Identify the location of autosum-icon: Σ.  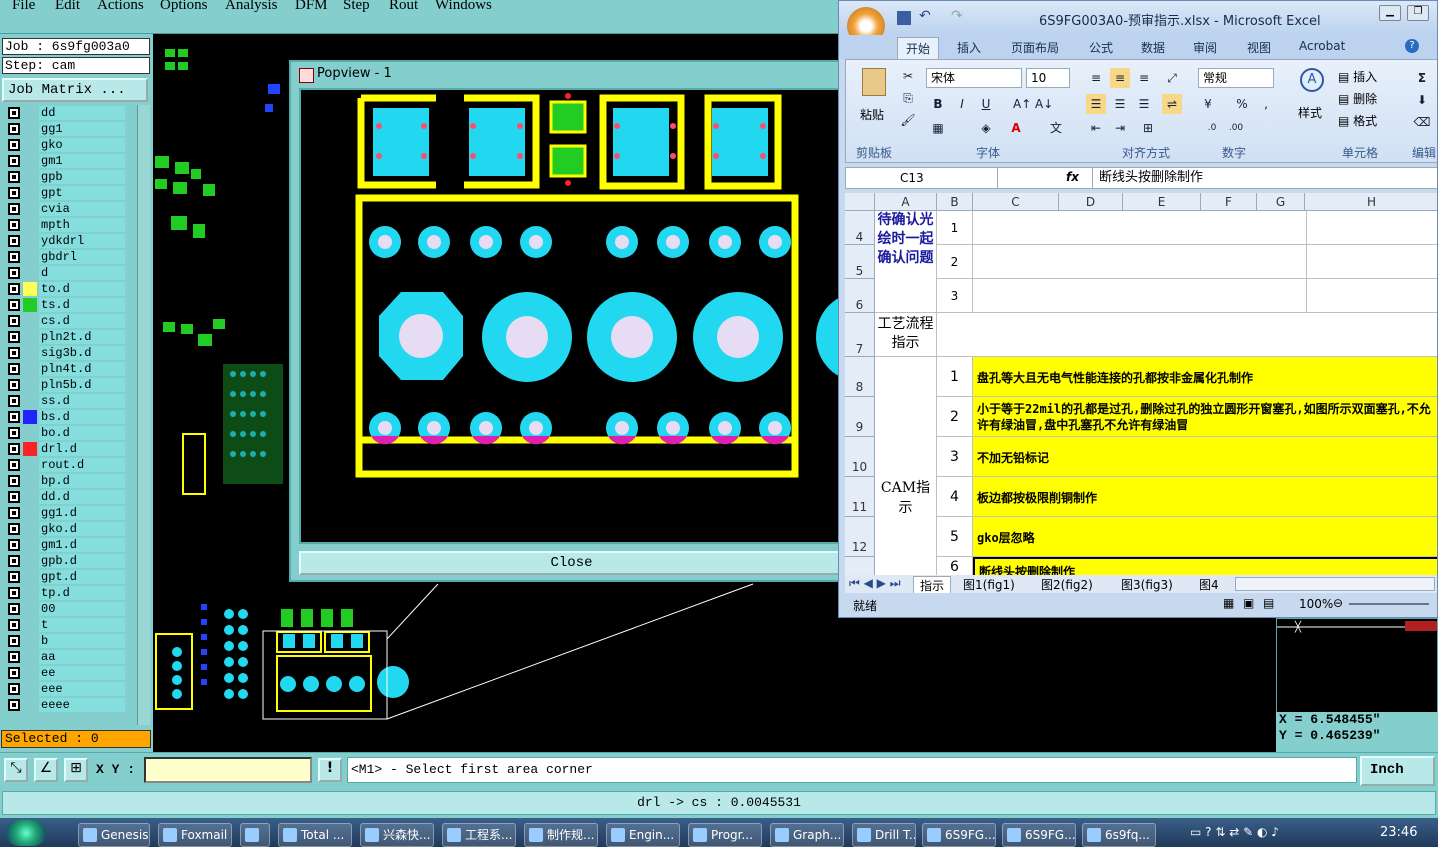
(1422, 78).